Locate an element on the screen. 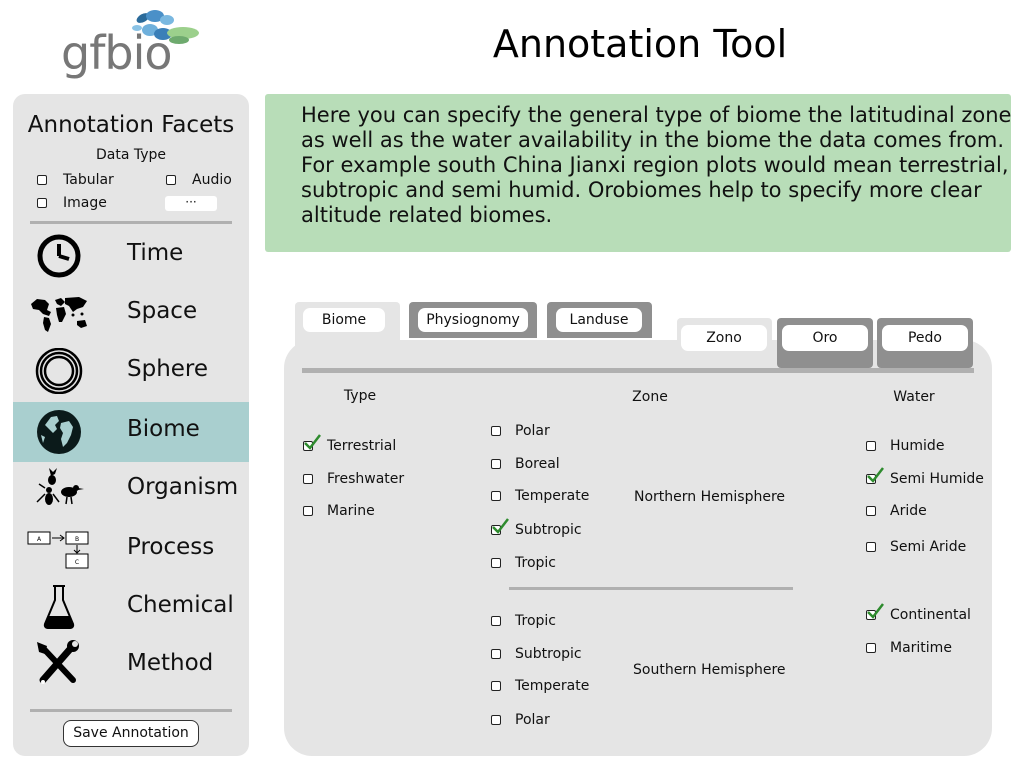  subtab-pedo: Pedo is located at coordinates (925, 343).